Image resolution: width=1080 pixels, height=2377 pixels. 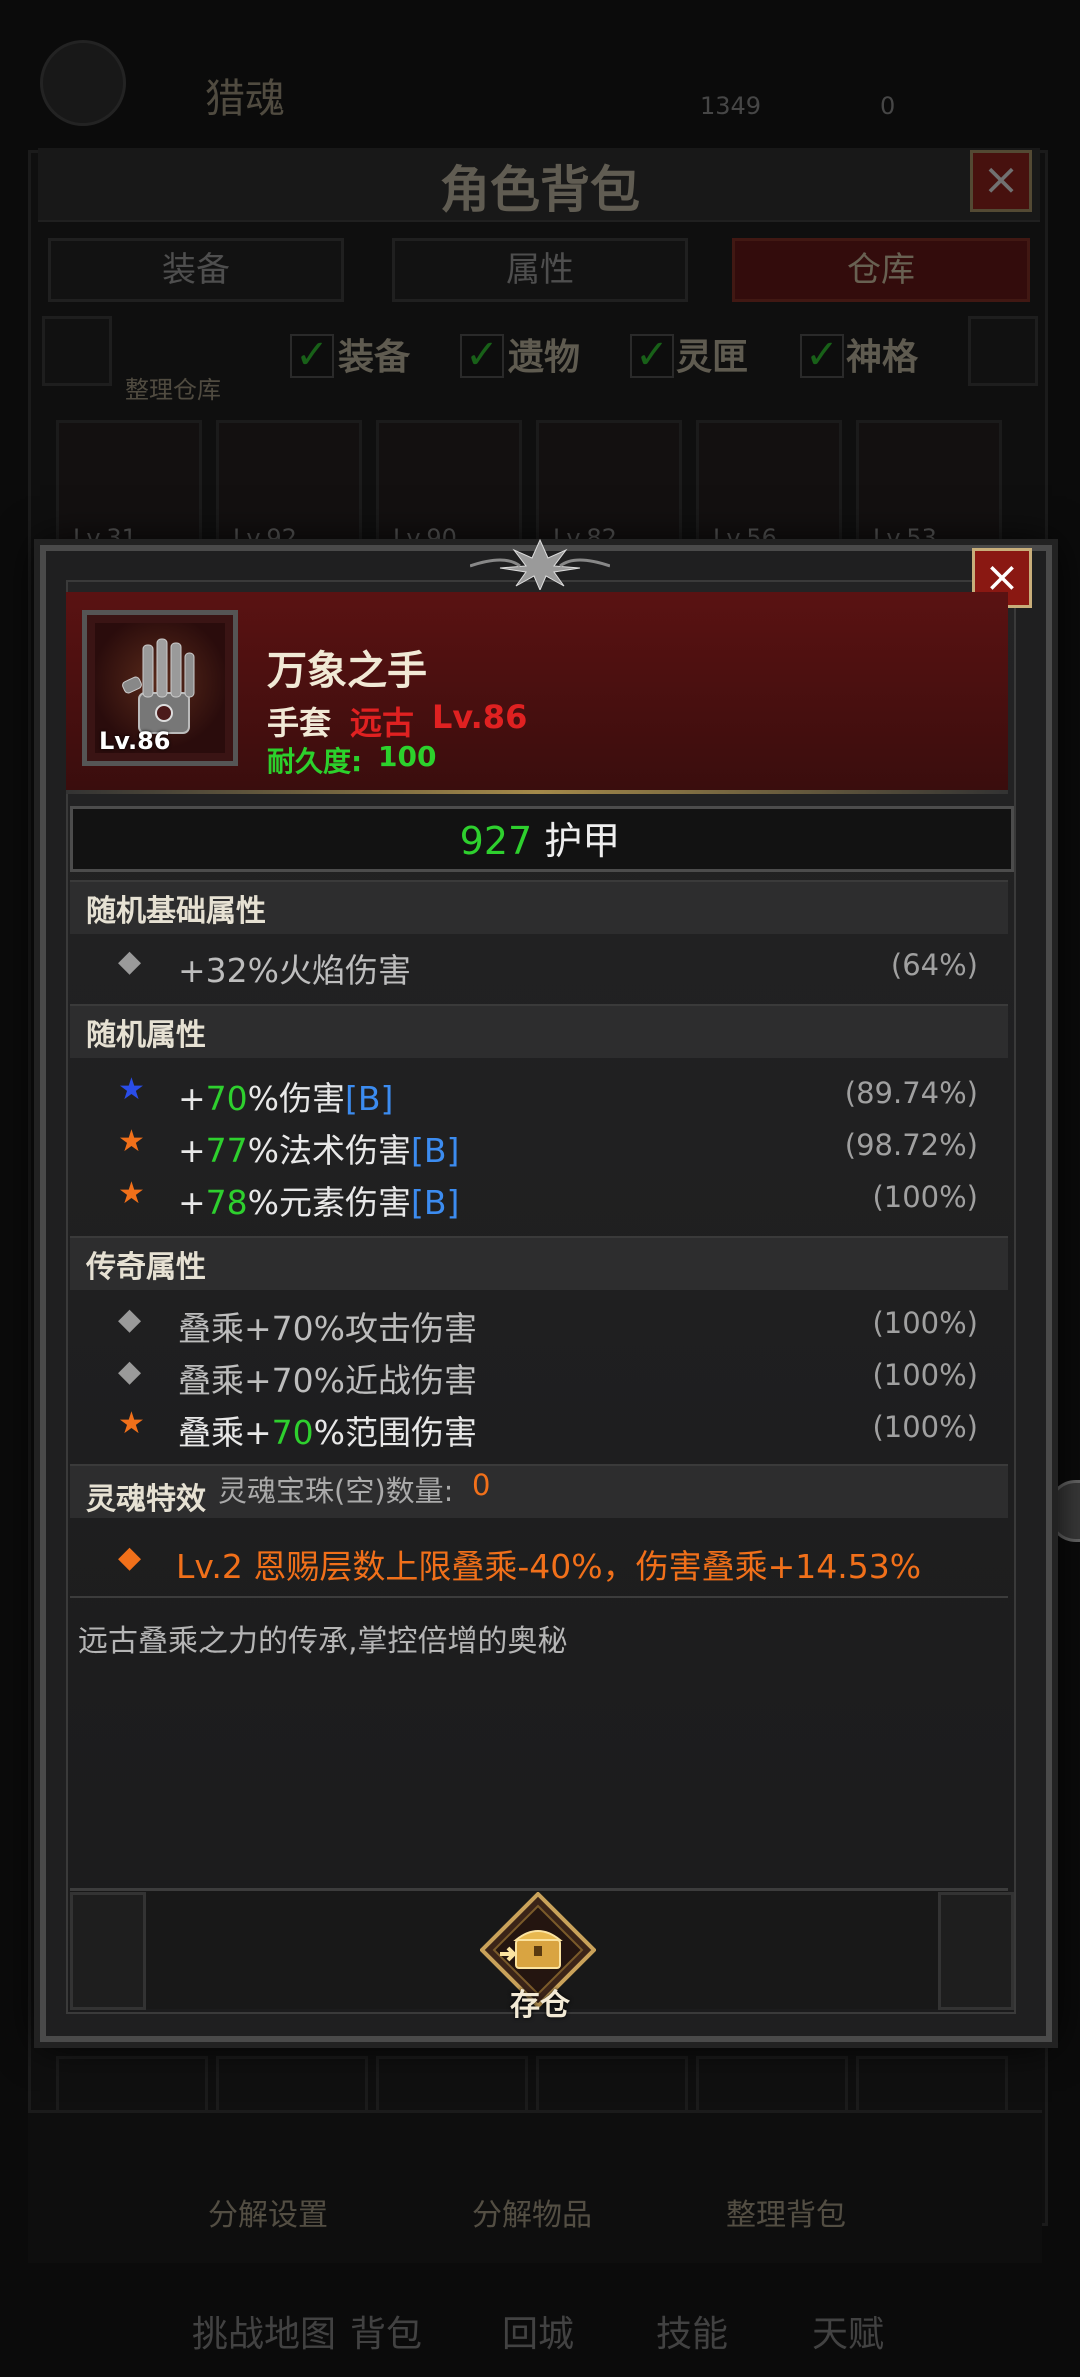 What do you see at coordinates (540, 270) in the screenshot?
I see `tab-attributes: 属性` at bounding box center [540, 270].